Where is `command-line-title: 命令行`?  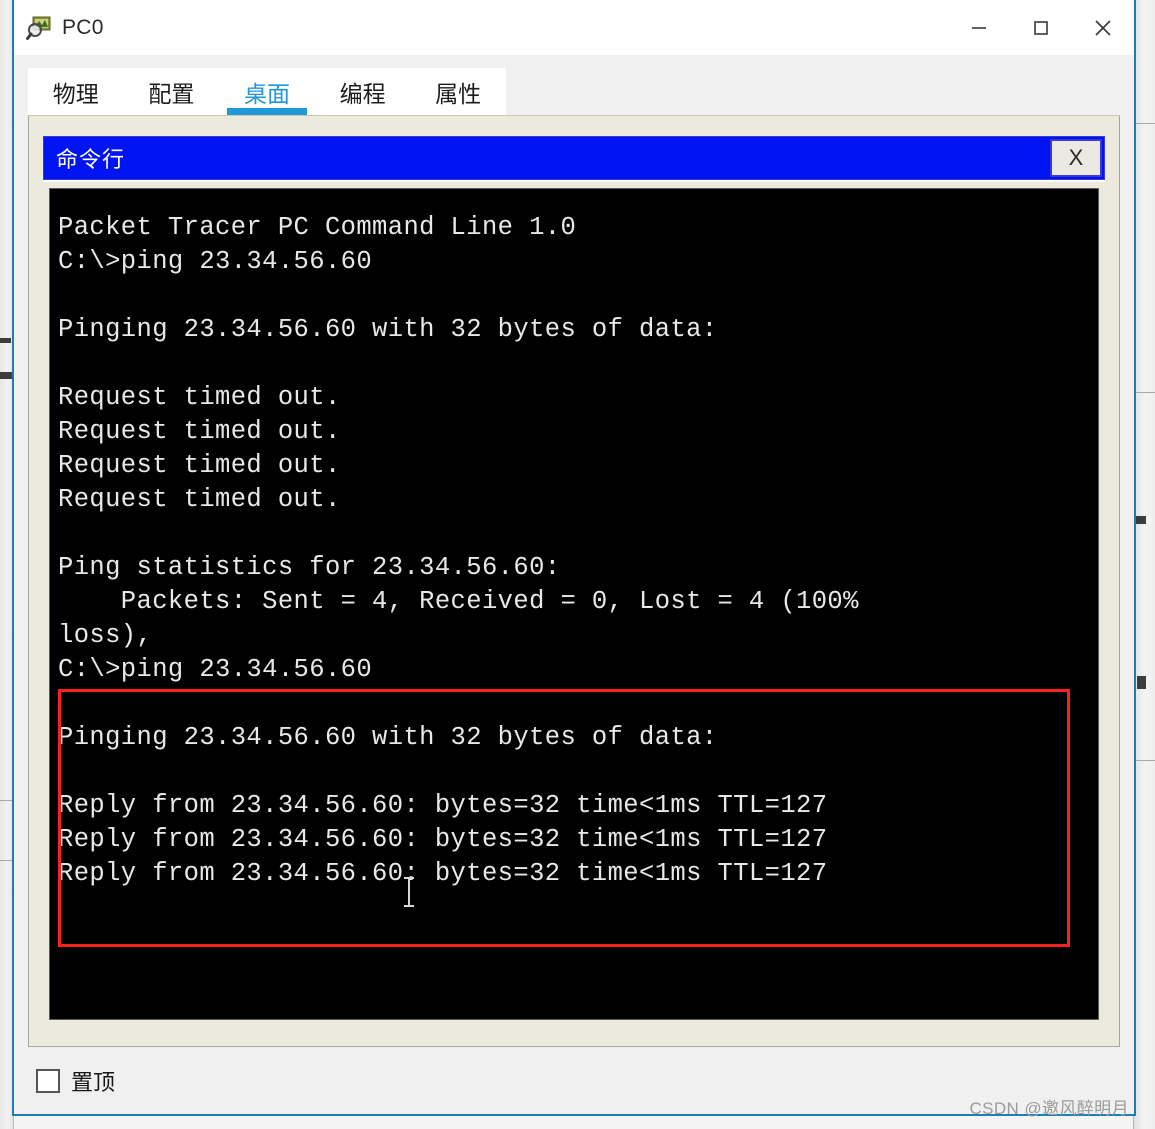
command-line-title: 命令行 is located at coordinates (91, 159).